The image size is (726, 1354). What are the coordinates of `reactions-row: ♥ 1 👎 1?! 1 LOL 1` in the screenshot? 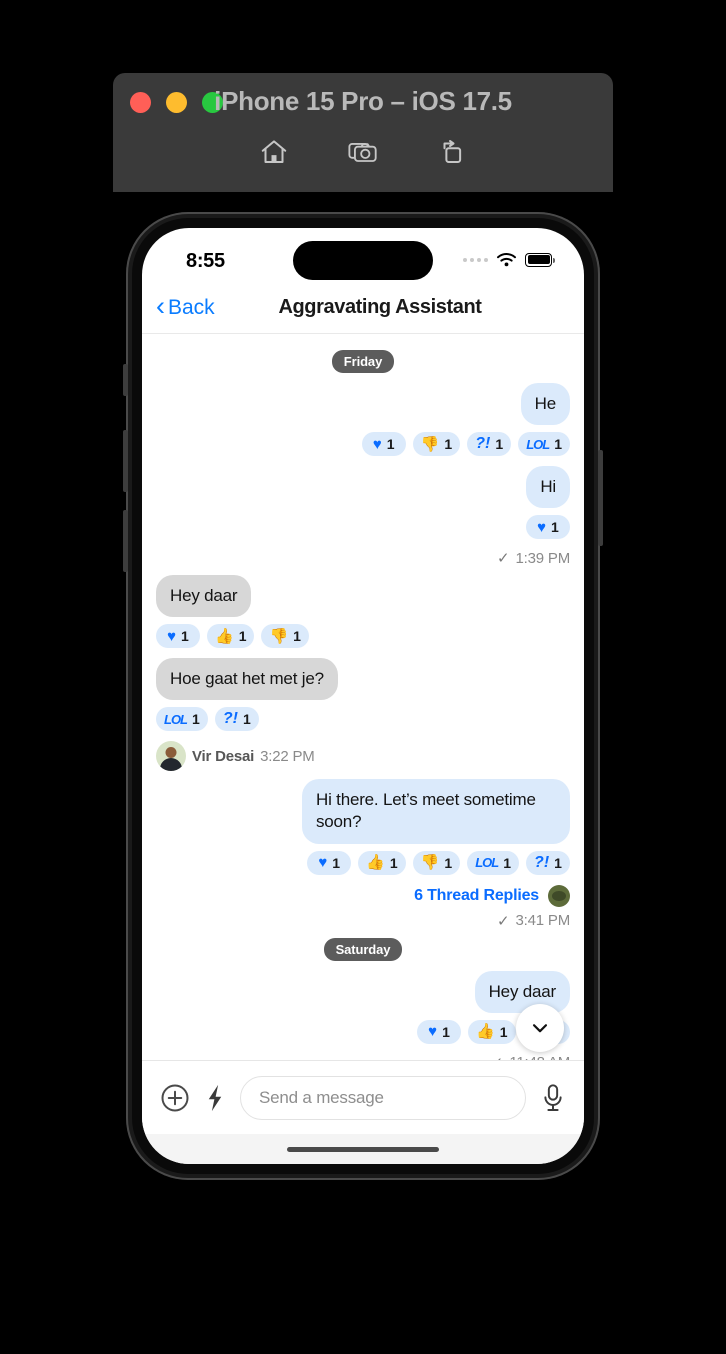 It's located at (363, 444).